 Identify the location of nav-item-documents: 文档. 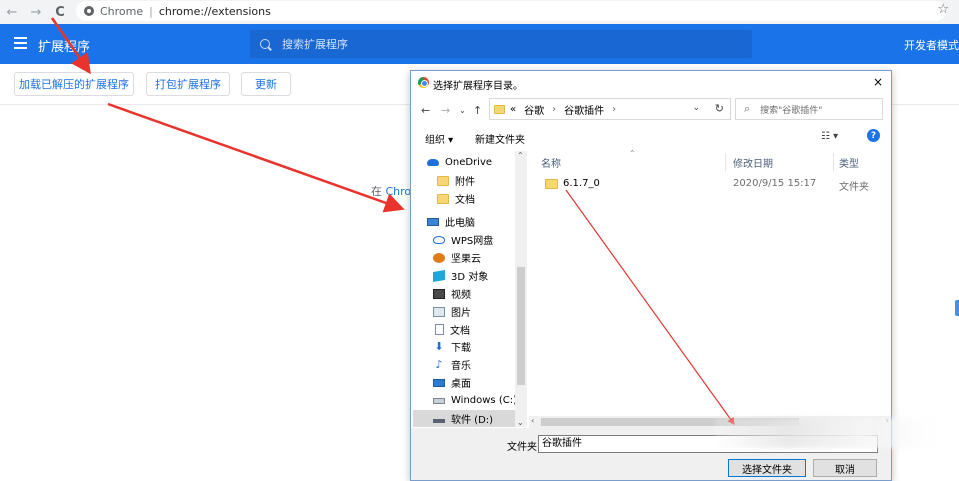
(464, 329).